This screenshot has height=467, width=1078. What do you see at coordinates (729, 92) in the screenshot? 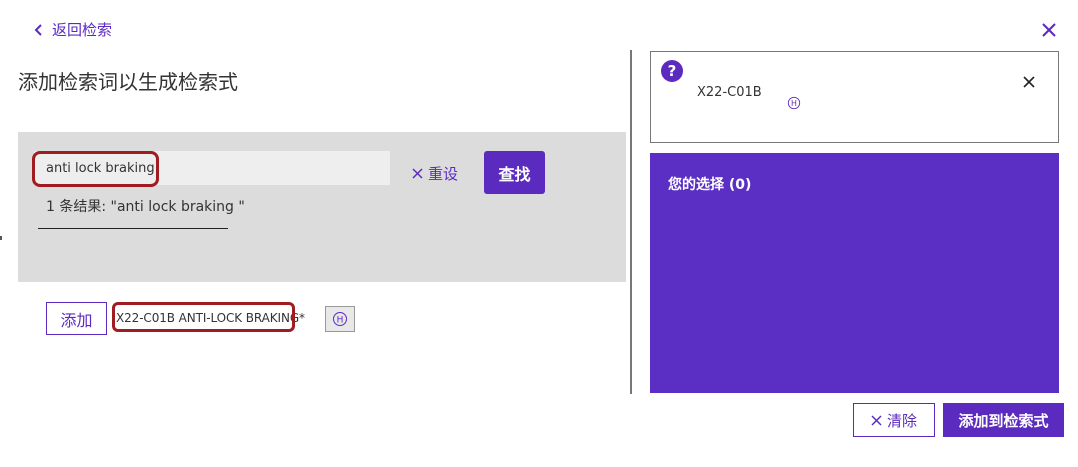
I see `info-code: X22-C01B` at bounding box center [729, 92].